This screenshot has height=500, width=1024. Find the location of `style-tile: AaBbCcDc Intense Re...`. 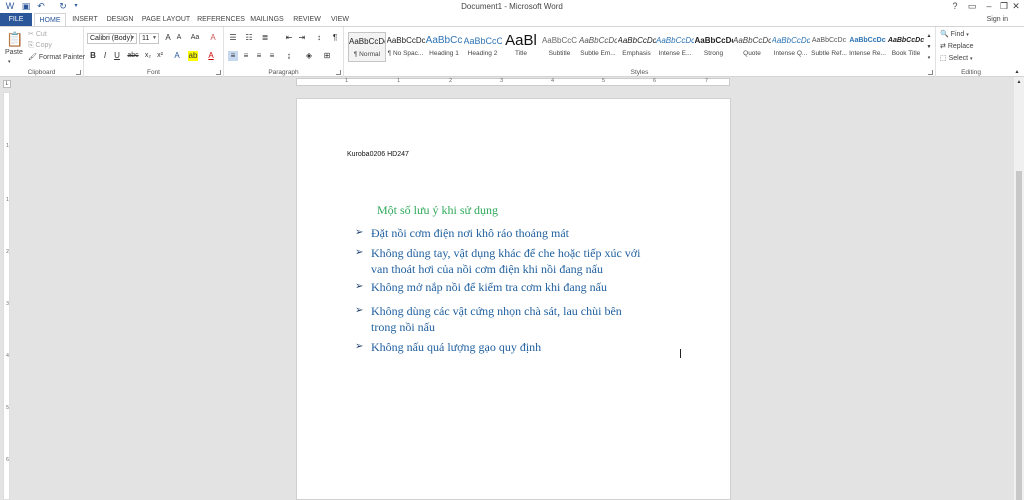

style-tile: AaBbCcDc Intense Re... is located at coordinates (868, 47).